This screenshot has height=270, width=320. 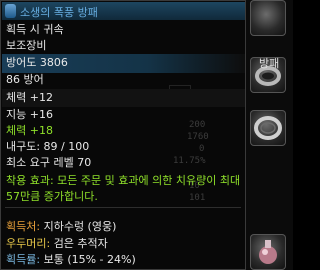 I want to click on stat-stamina-1: 체력 +12, so click(x=29, y=97).